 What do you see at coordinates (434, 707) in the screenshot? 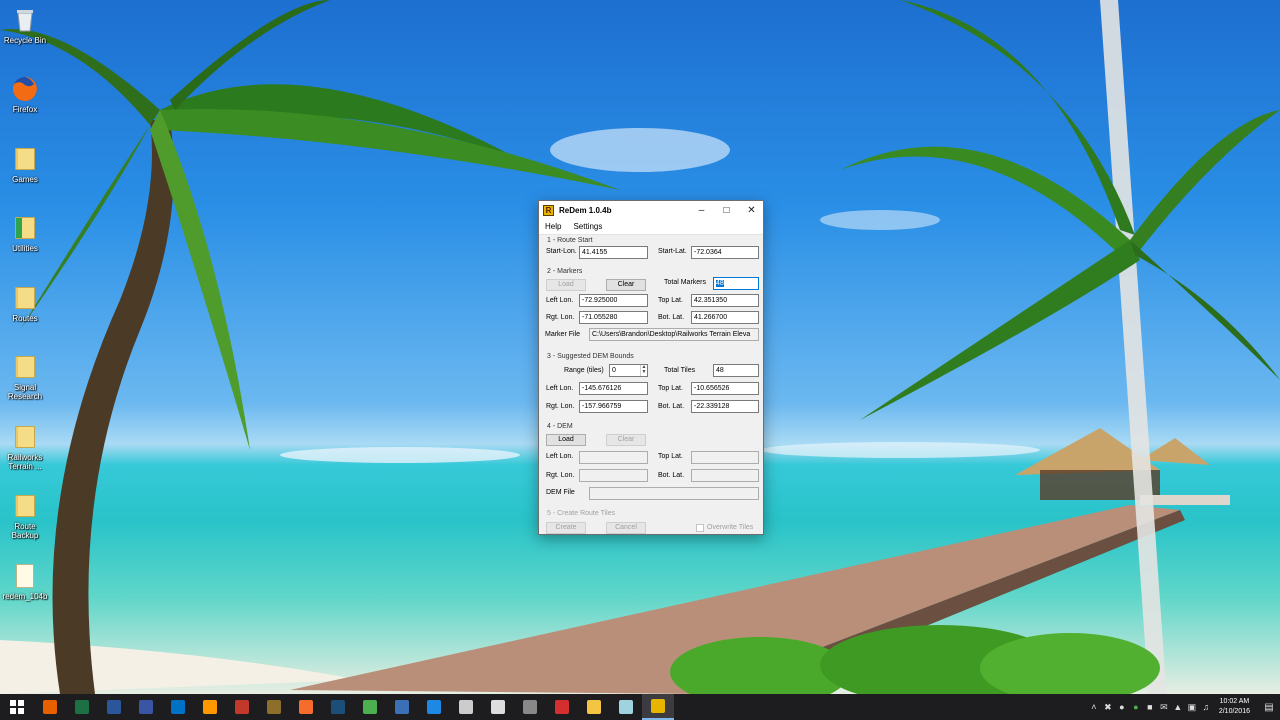
I see `taskbar-settings-app` at bounding box center [434, 707].